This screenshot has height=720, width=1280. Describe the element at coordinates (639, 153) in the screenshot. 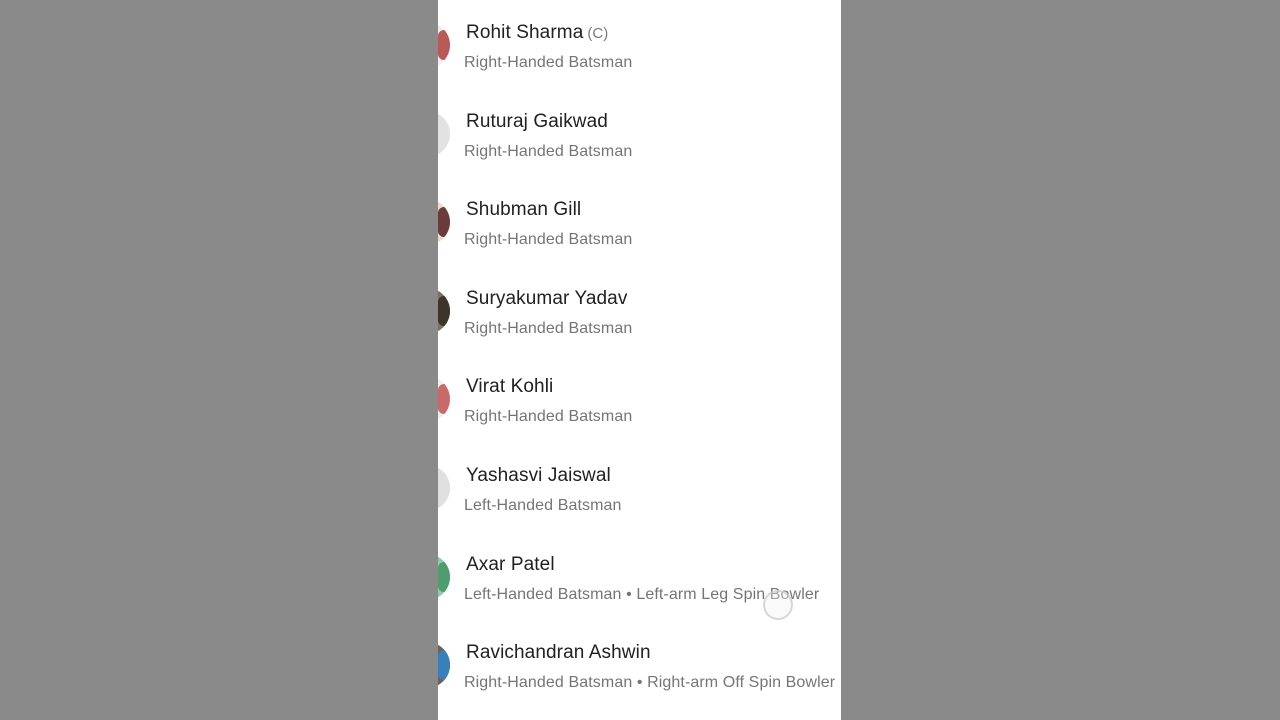

I see `player-row: Ruturaj Gaikwad Right-Handed Batsman` at that location.